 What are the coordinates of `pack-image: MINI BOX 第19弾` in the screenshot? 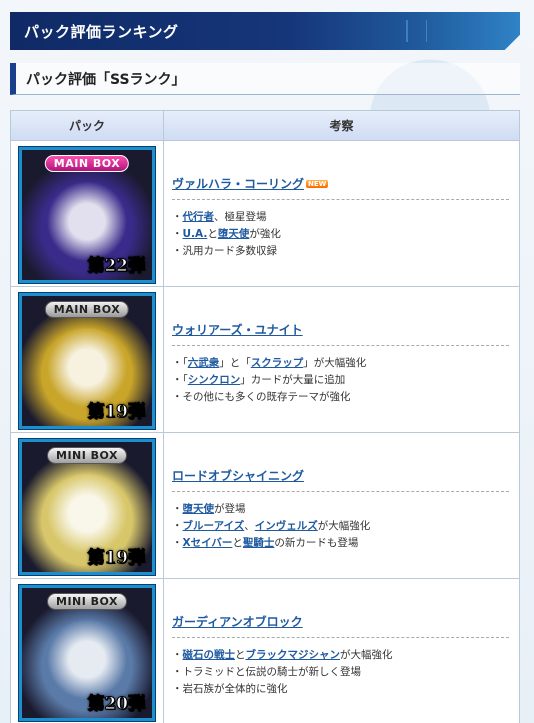 It's located at (87, 507).